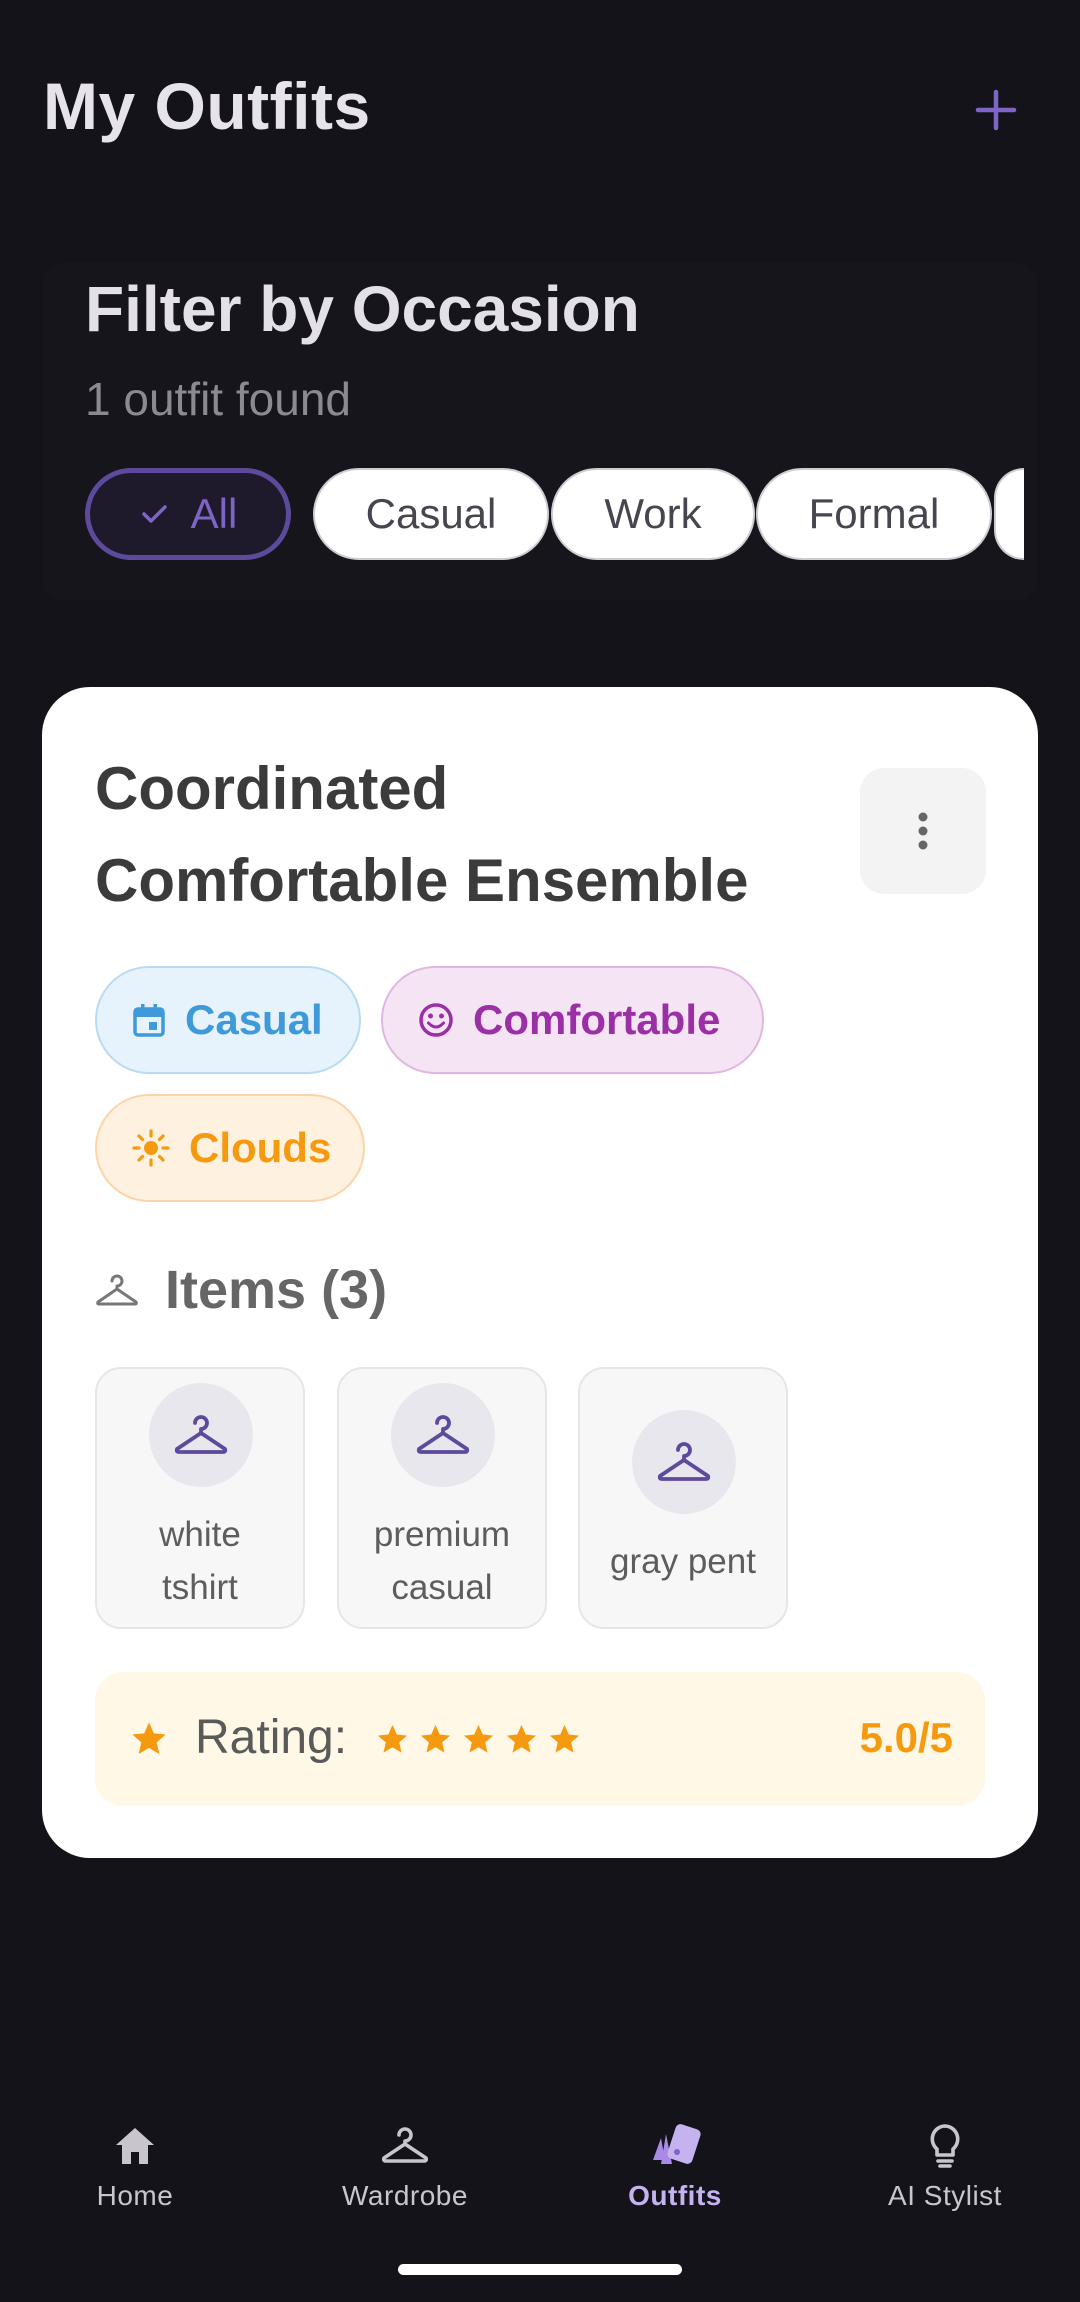  What do you see at coordinates (276, 1290) in the screenshot?
I see `items-heading-label: Items (3)` at bounding box center [276, 1290].